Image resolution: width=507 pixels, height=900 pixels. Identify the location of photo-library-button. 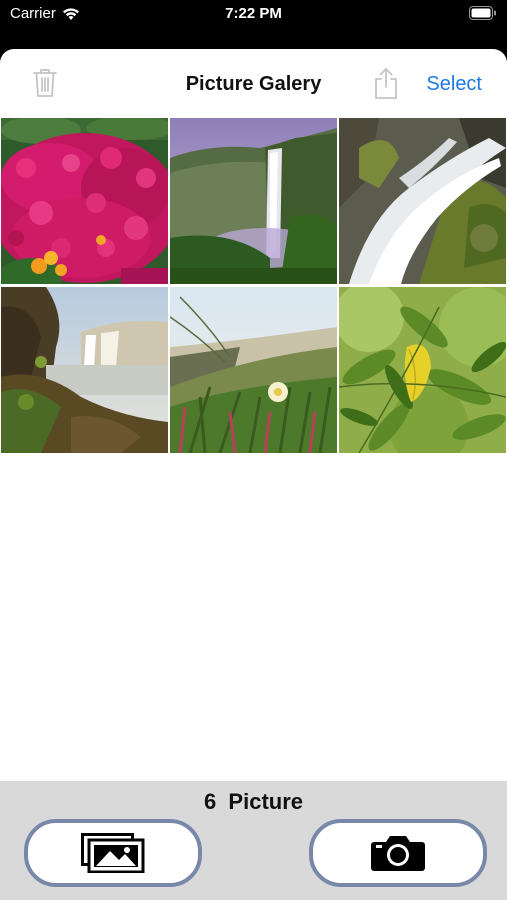
(113, 853).